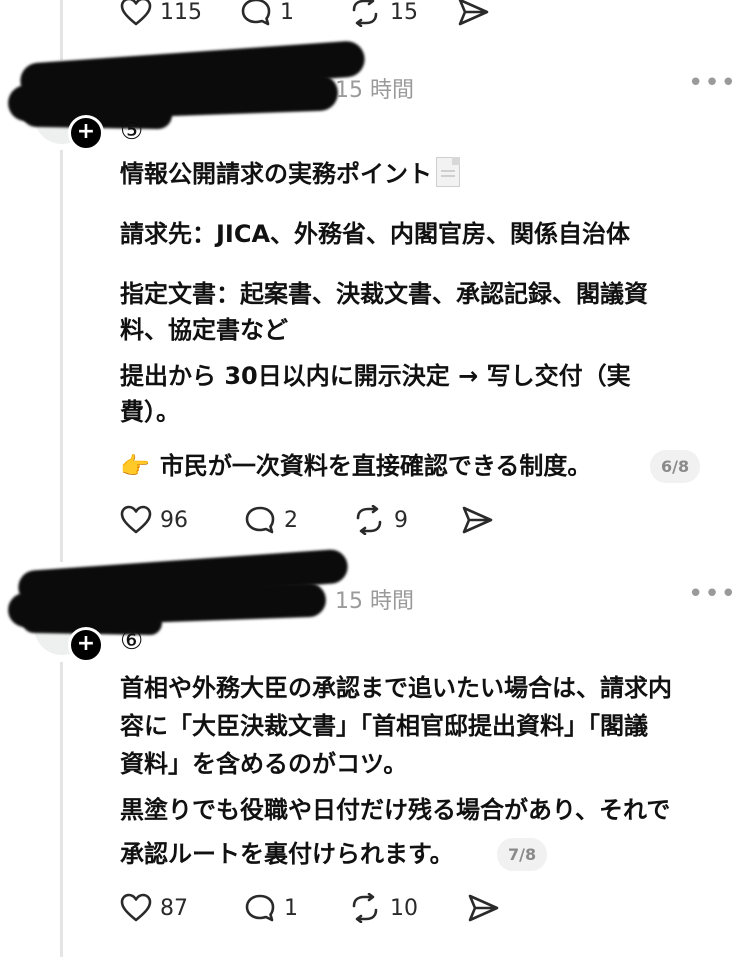 This screenshot has height=957, width=750. What do you see at coordinates (375, 376) in the screenshot?
I see `post-text-line: 提出から 30日以内に開示決定 → 写し交付（実` at bounding box center [375, 376].